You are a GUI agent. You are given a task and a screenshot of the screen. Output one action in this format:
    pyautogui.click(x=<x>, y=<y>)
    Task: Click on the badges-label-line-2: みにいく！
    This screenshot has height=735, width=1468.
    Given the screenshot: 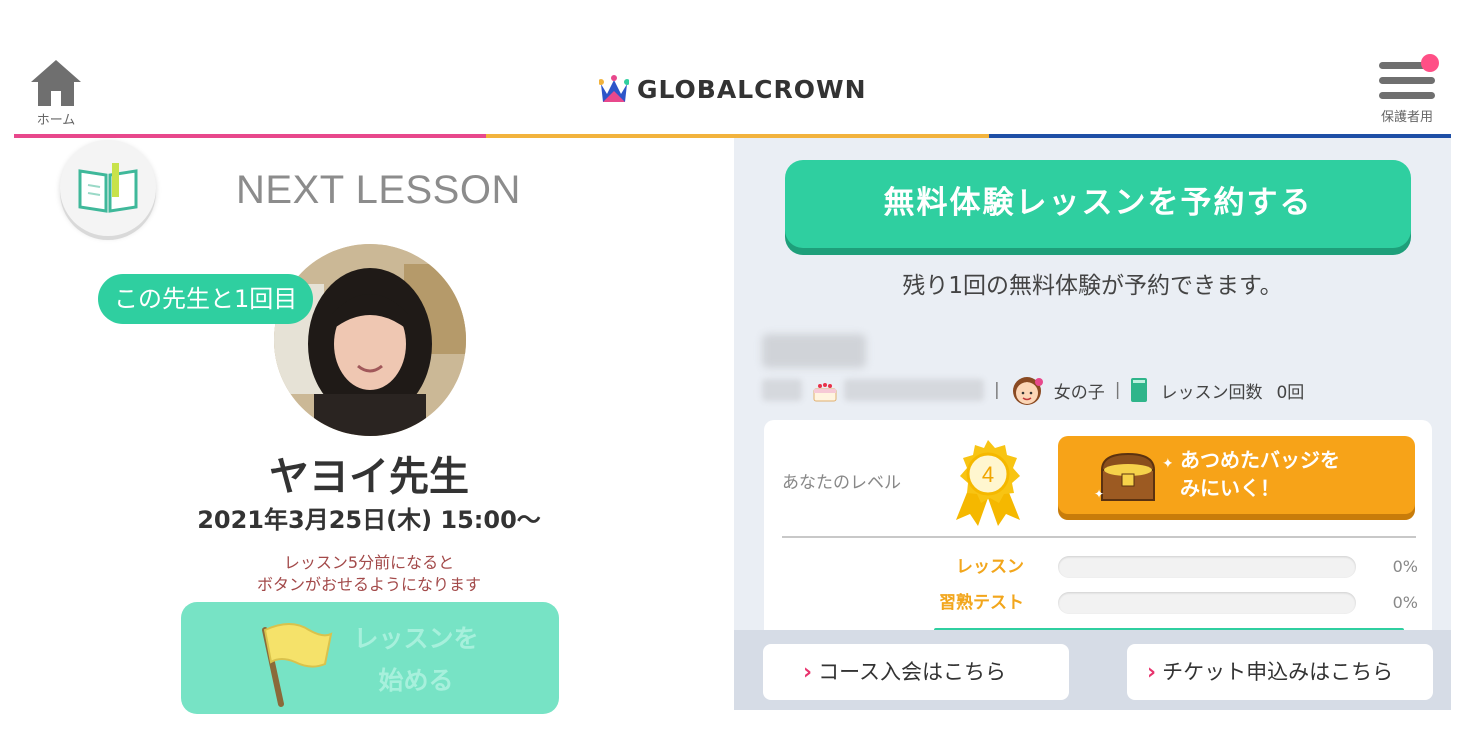 What is the action you would take?
    pyautogui.click(x=1230, y=488)
    